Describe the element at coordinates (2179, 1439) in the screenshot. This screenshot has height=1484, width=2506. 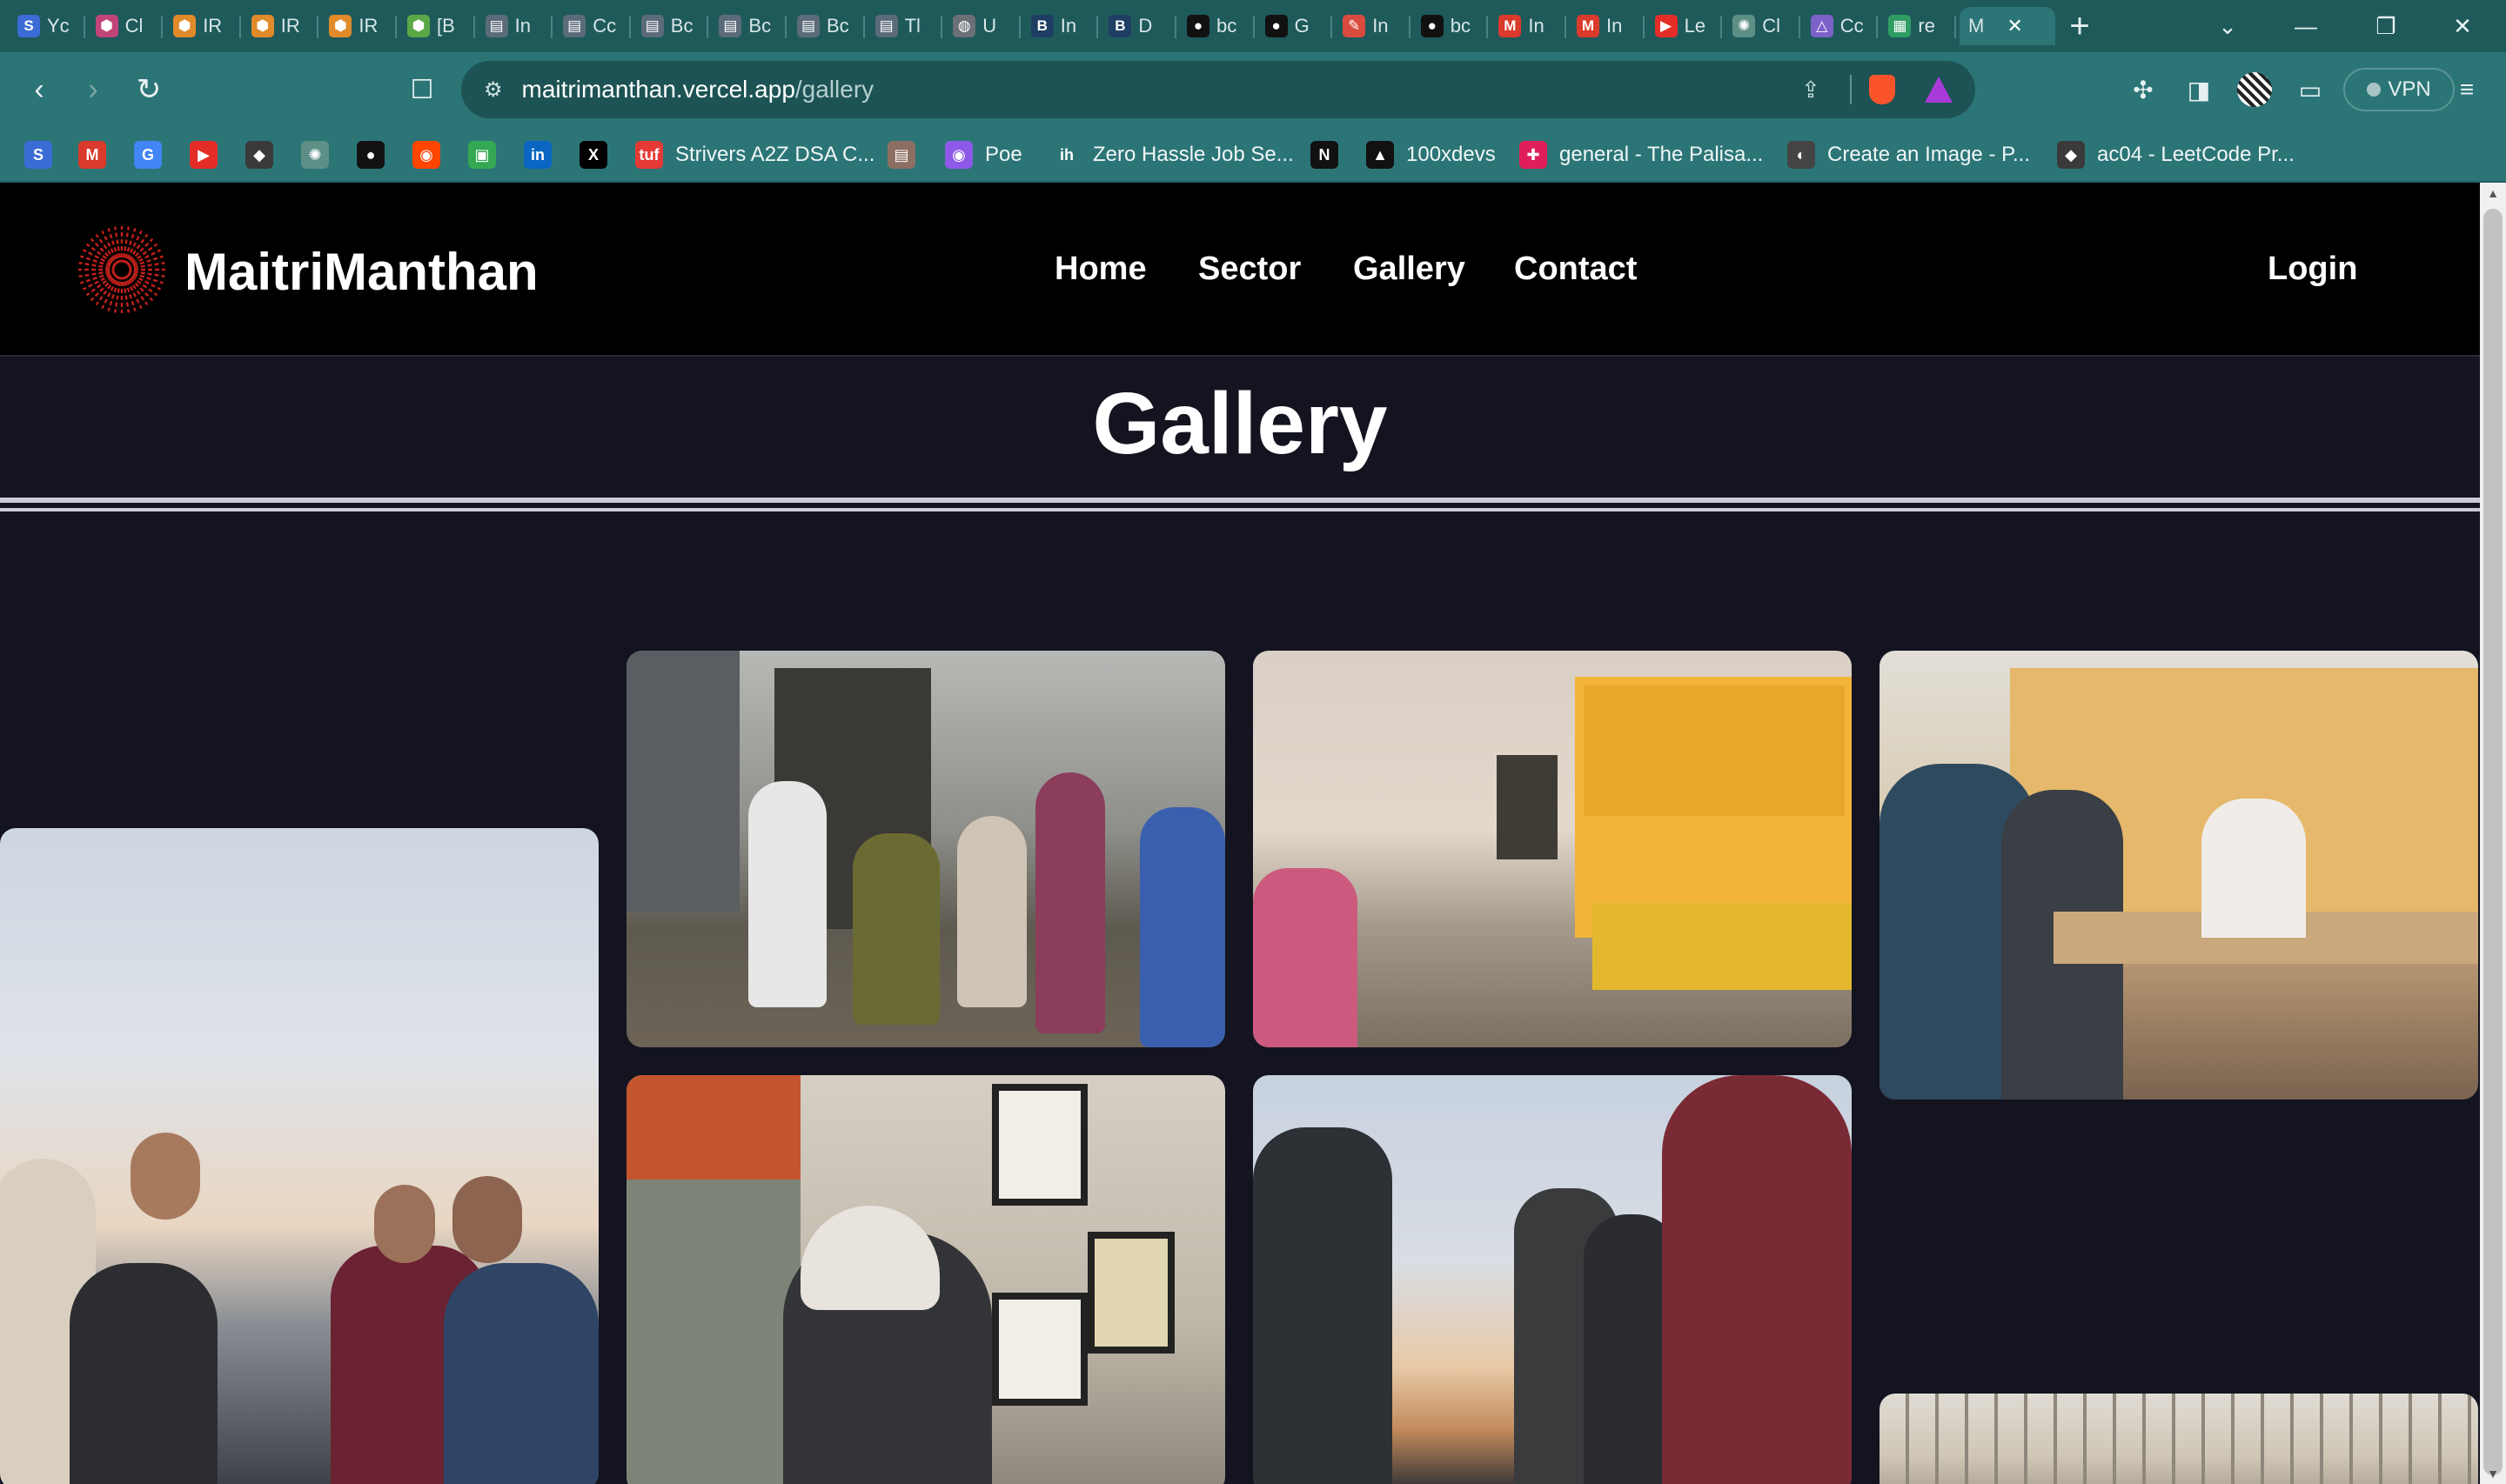
I see `gallery-image-construction` at that location.